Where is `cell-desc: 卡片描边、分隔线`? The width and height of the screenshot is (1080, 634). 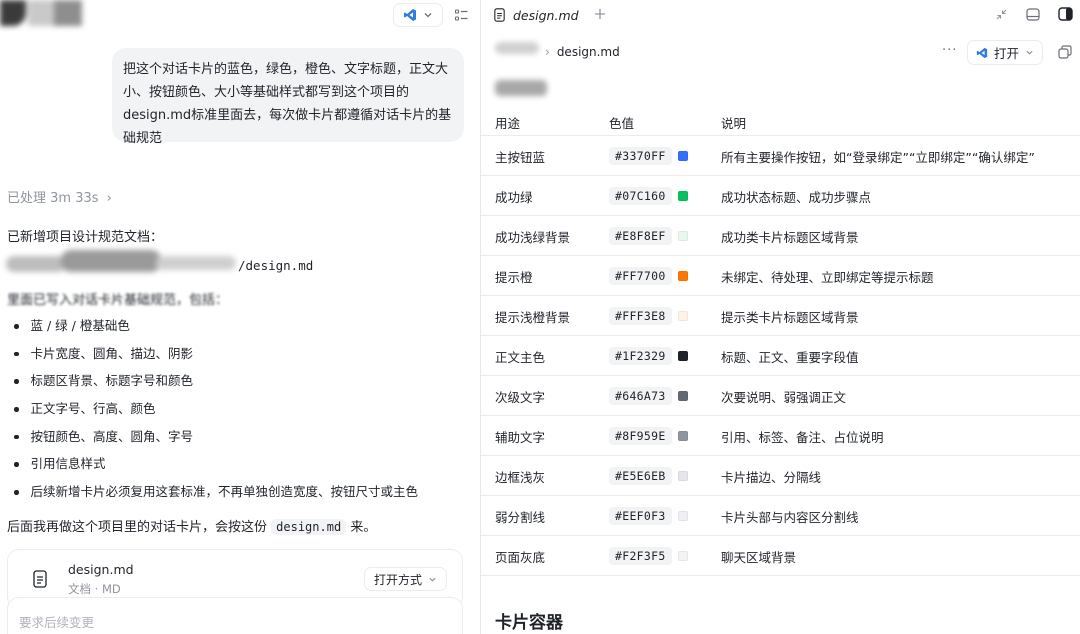
cell-desc: 卡片描边、分隔线 is located at coordinates (771, 476).